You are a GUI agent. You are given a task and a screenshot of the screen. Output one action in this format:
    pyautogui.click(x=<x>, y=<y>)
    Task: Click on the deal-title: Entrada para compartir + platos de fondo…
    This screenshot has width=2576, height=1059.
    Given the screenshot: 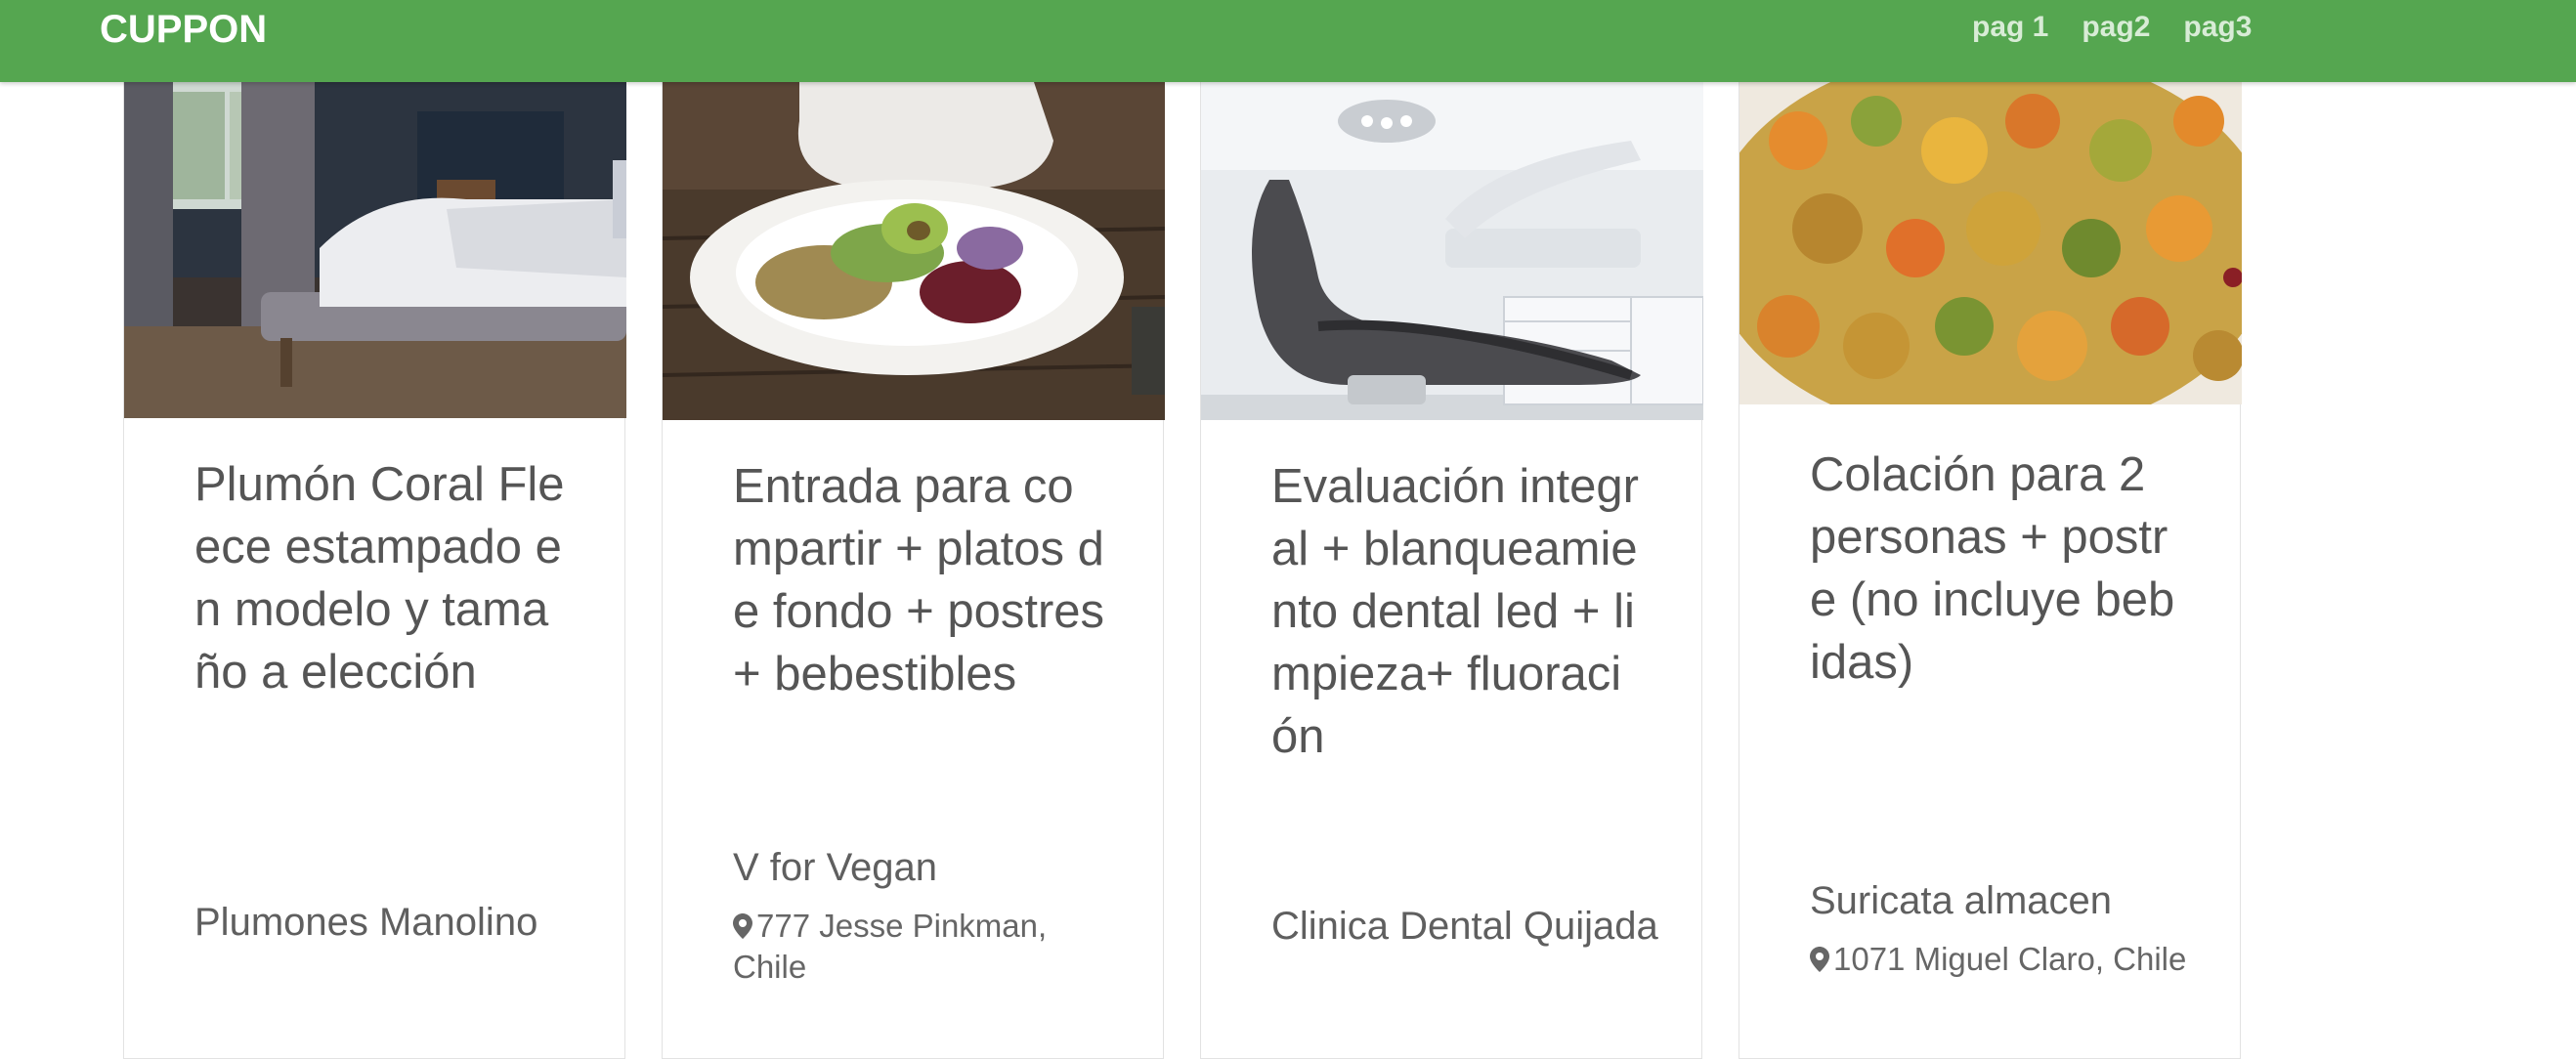 What is the action you would take?
    pyautogui.click(x=919, y=580)
    